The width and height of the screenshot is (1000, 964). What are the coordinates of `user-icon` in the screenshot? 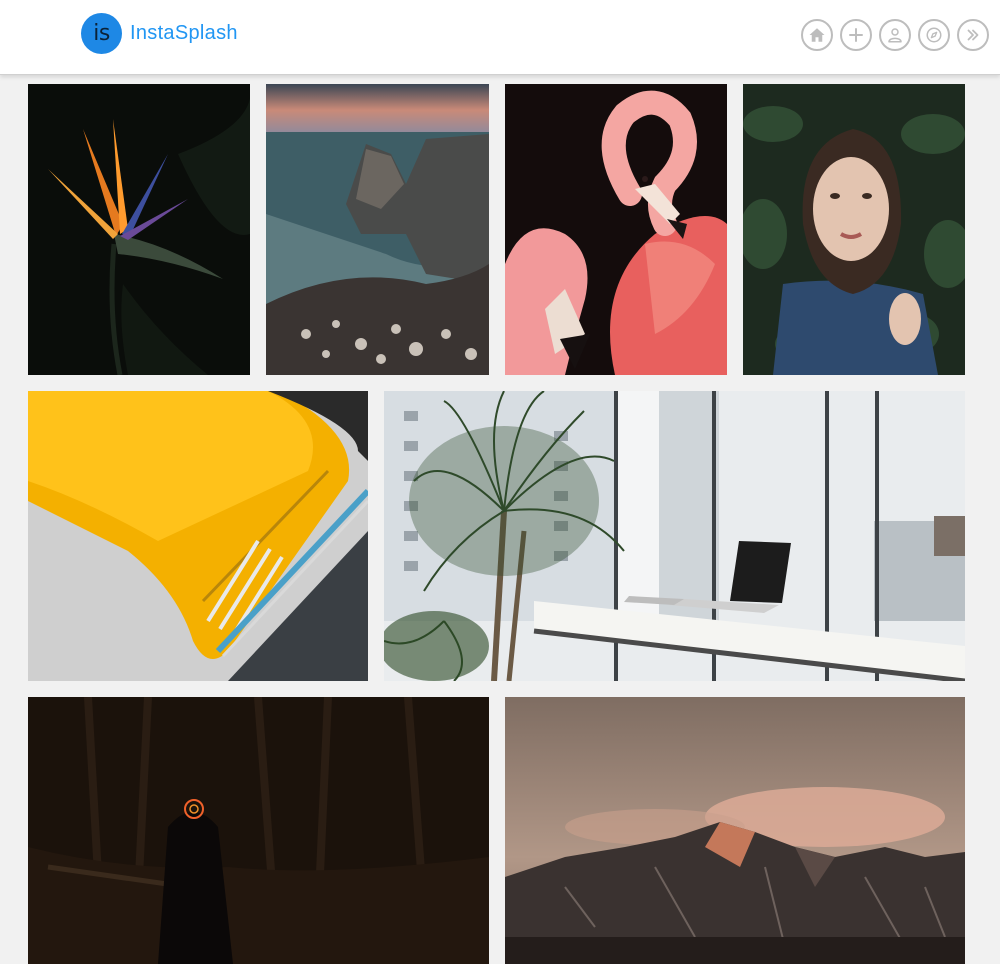 It's located at (895, 35).